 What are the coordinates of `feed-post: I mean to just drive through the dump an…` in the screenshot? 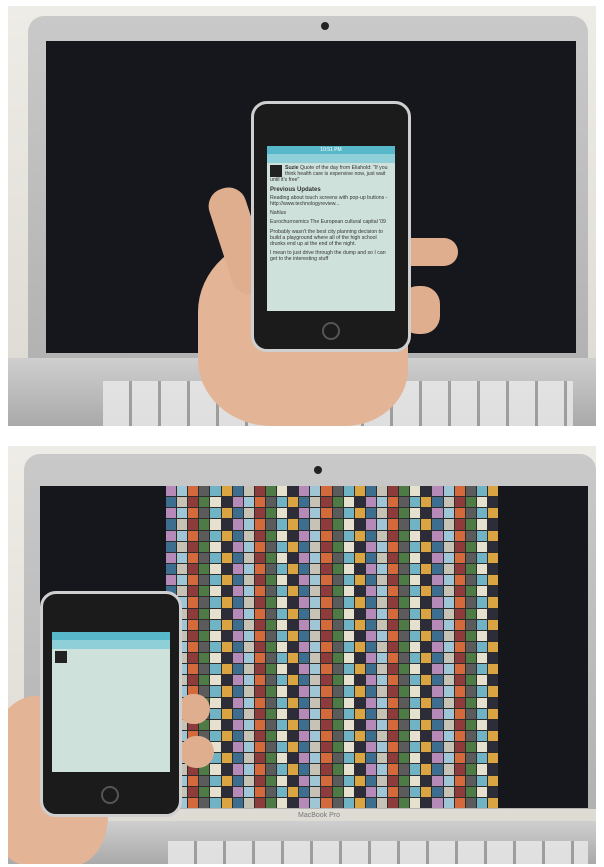 It's located at (331, 256).